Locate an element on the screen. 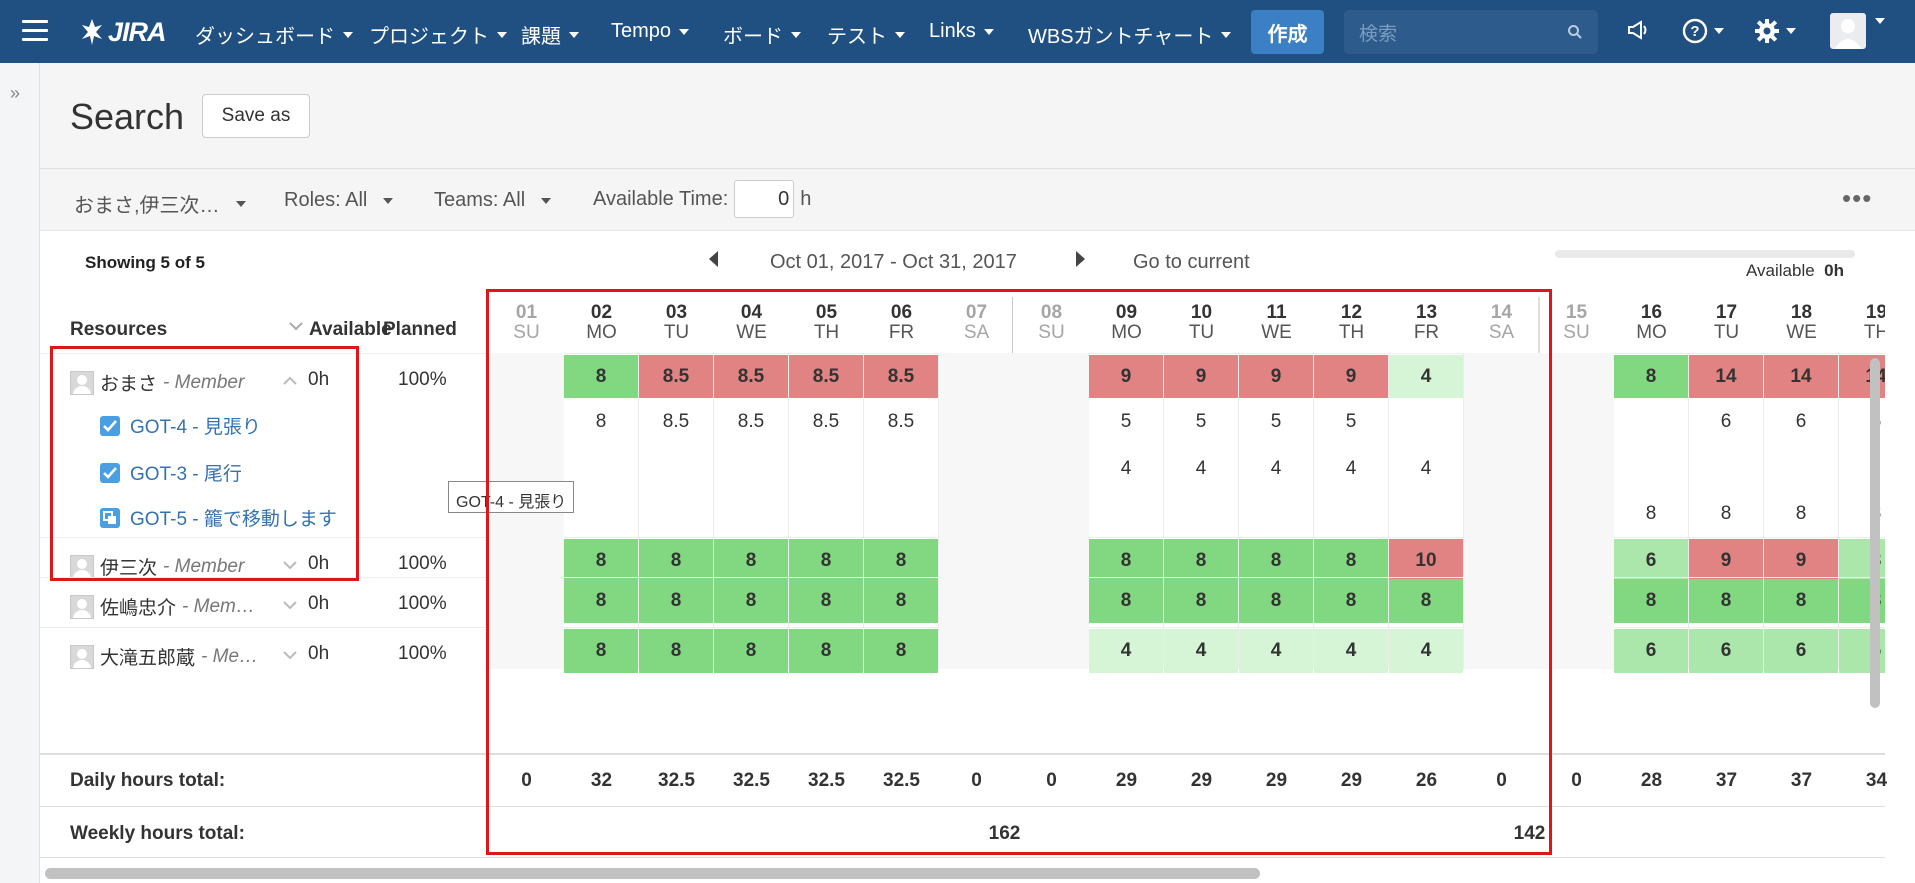  nav-boards: ボード is located at coordinates (762, 34).